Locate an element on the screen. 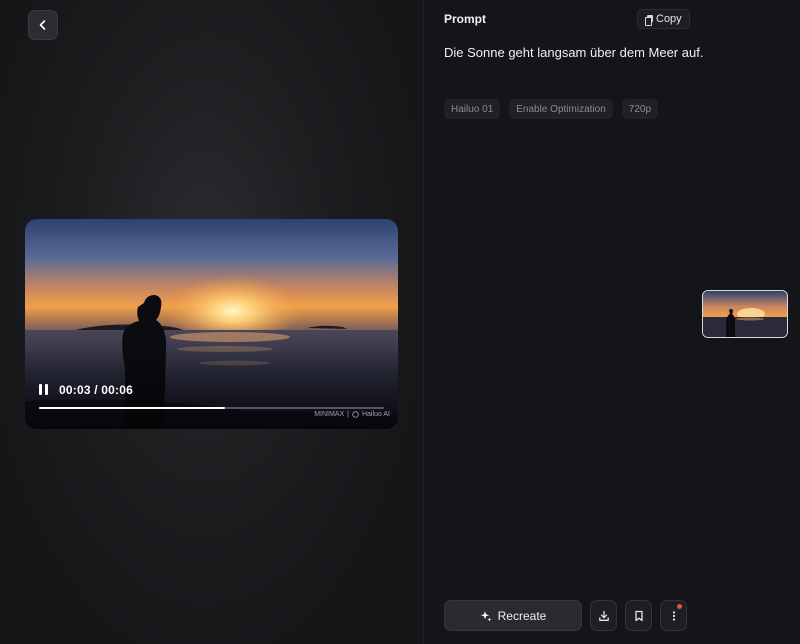  chevron-left-icon is located at coordinates (42, 25).